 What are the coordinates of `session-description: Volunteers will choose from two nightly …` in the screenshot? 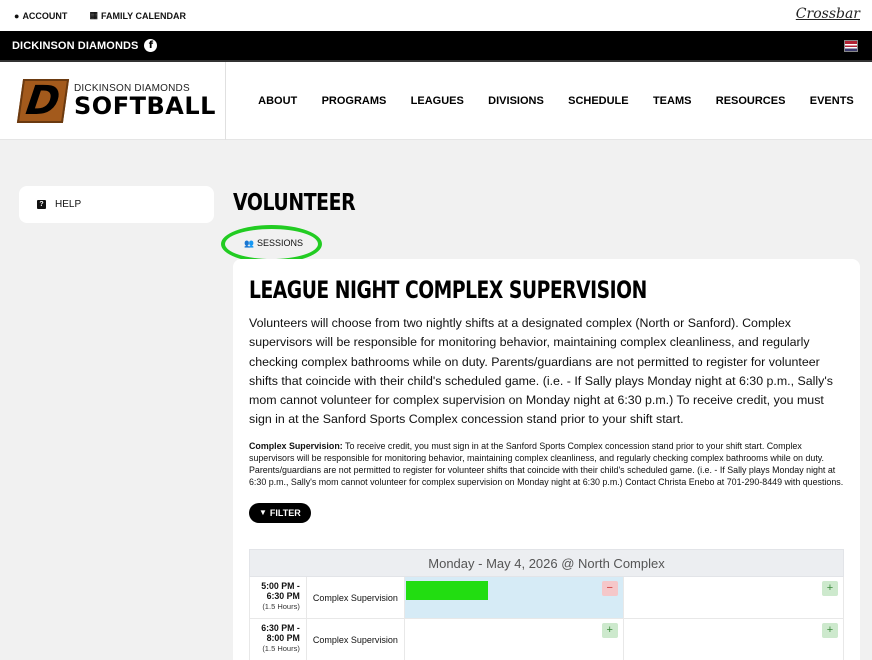 It's located at (541, 371).